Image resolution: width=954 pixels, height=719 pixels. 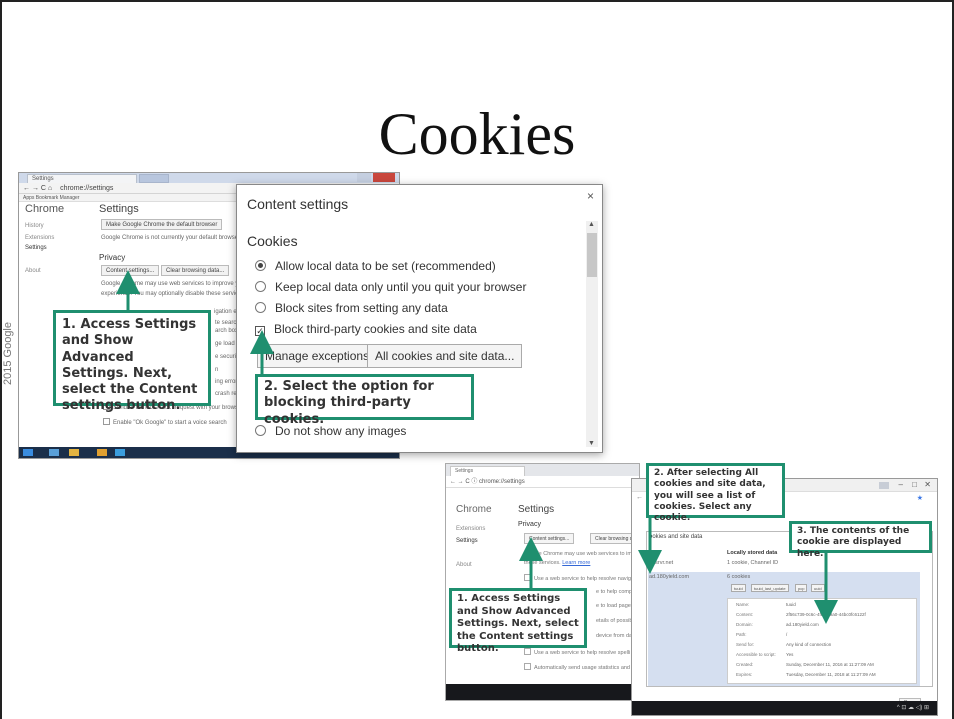 I want to click on block-sites-radio: Block sites from setting any data, so click(x=351, y=308).